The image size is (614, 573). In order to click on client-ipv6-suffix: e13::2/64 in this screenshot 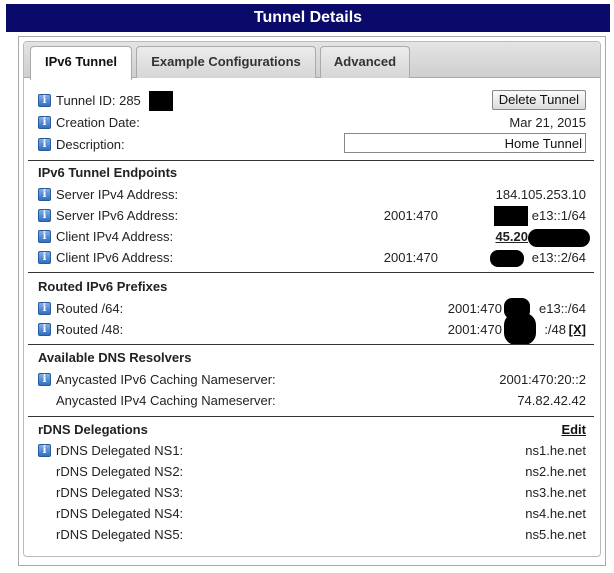, I will do `click(558, 257)`.